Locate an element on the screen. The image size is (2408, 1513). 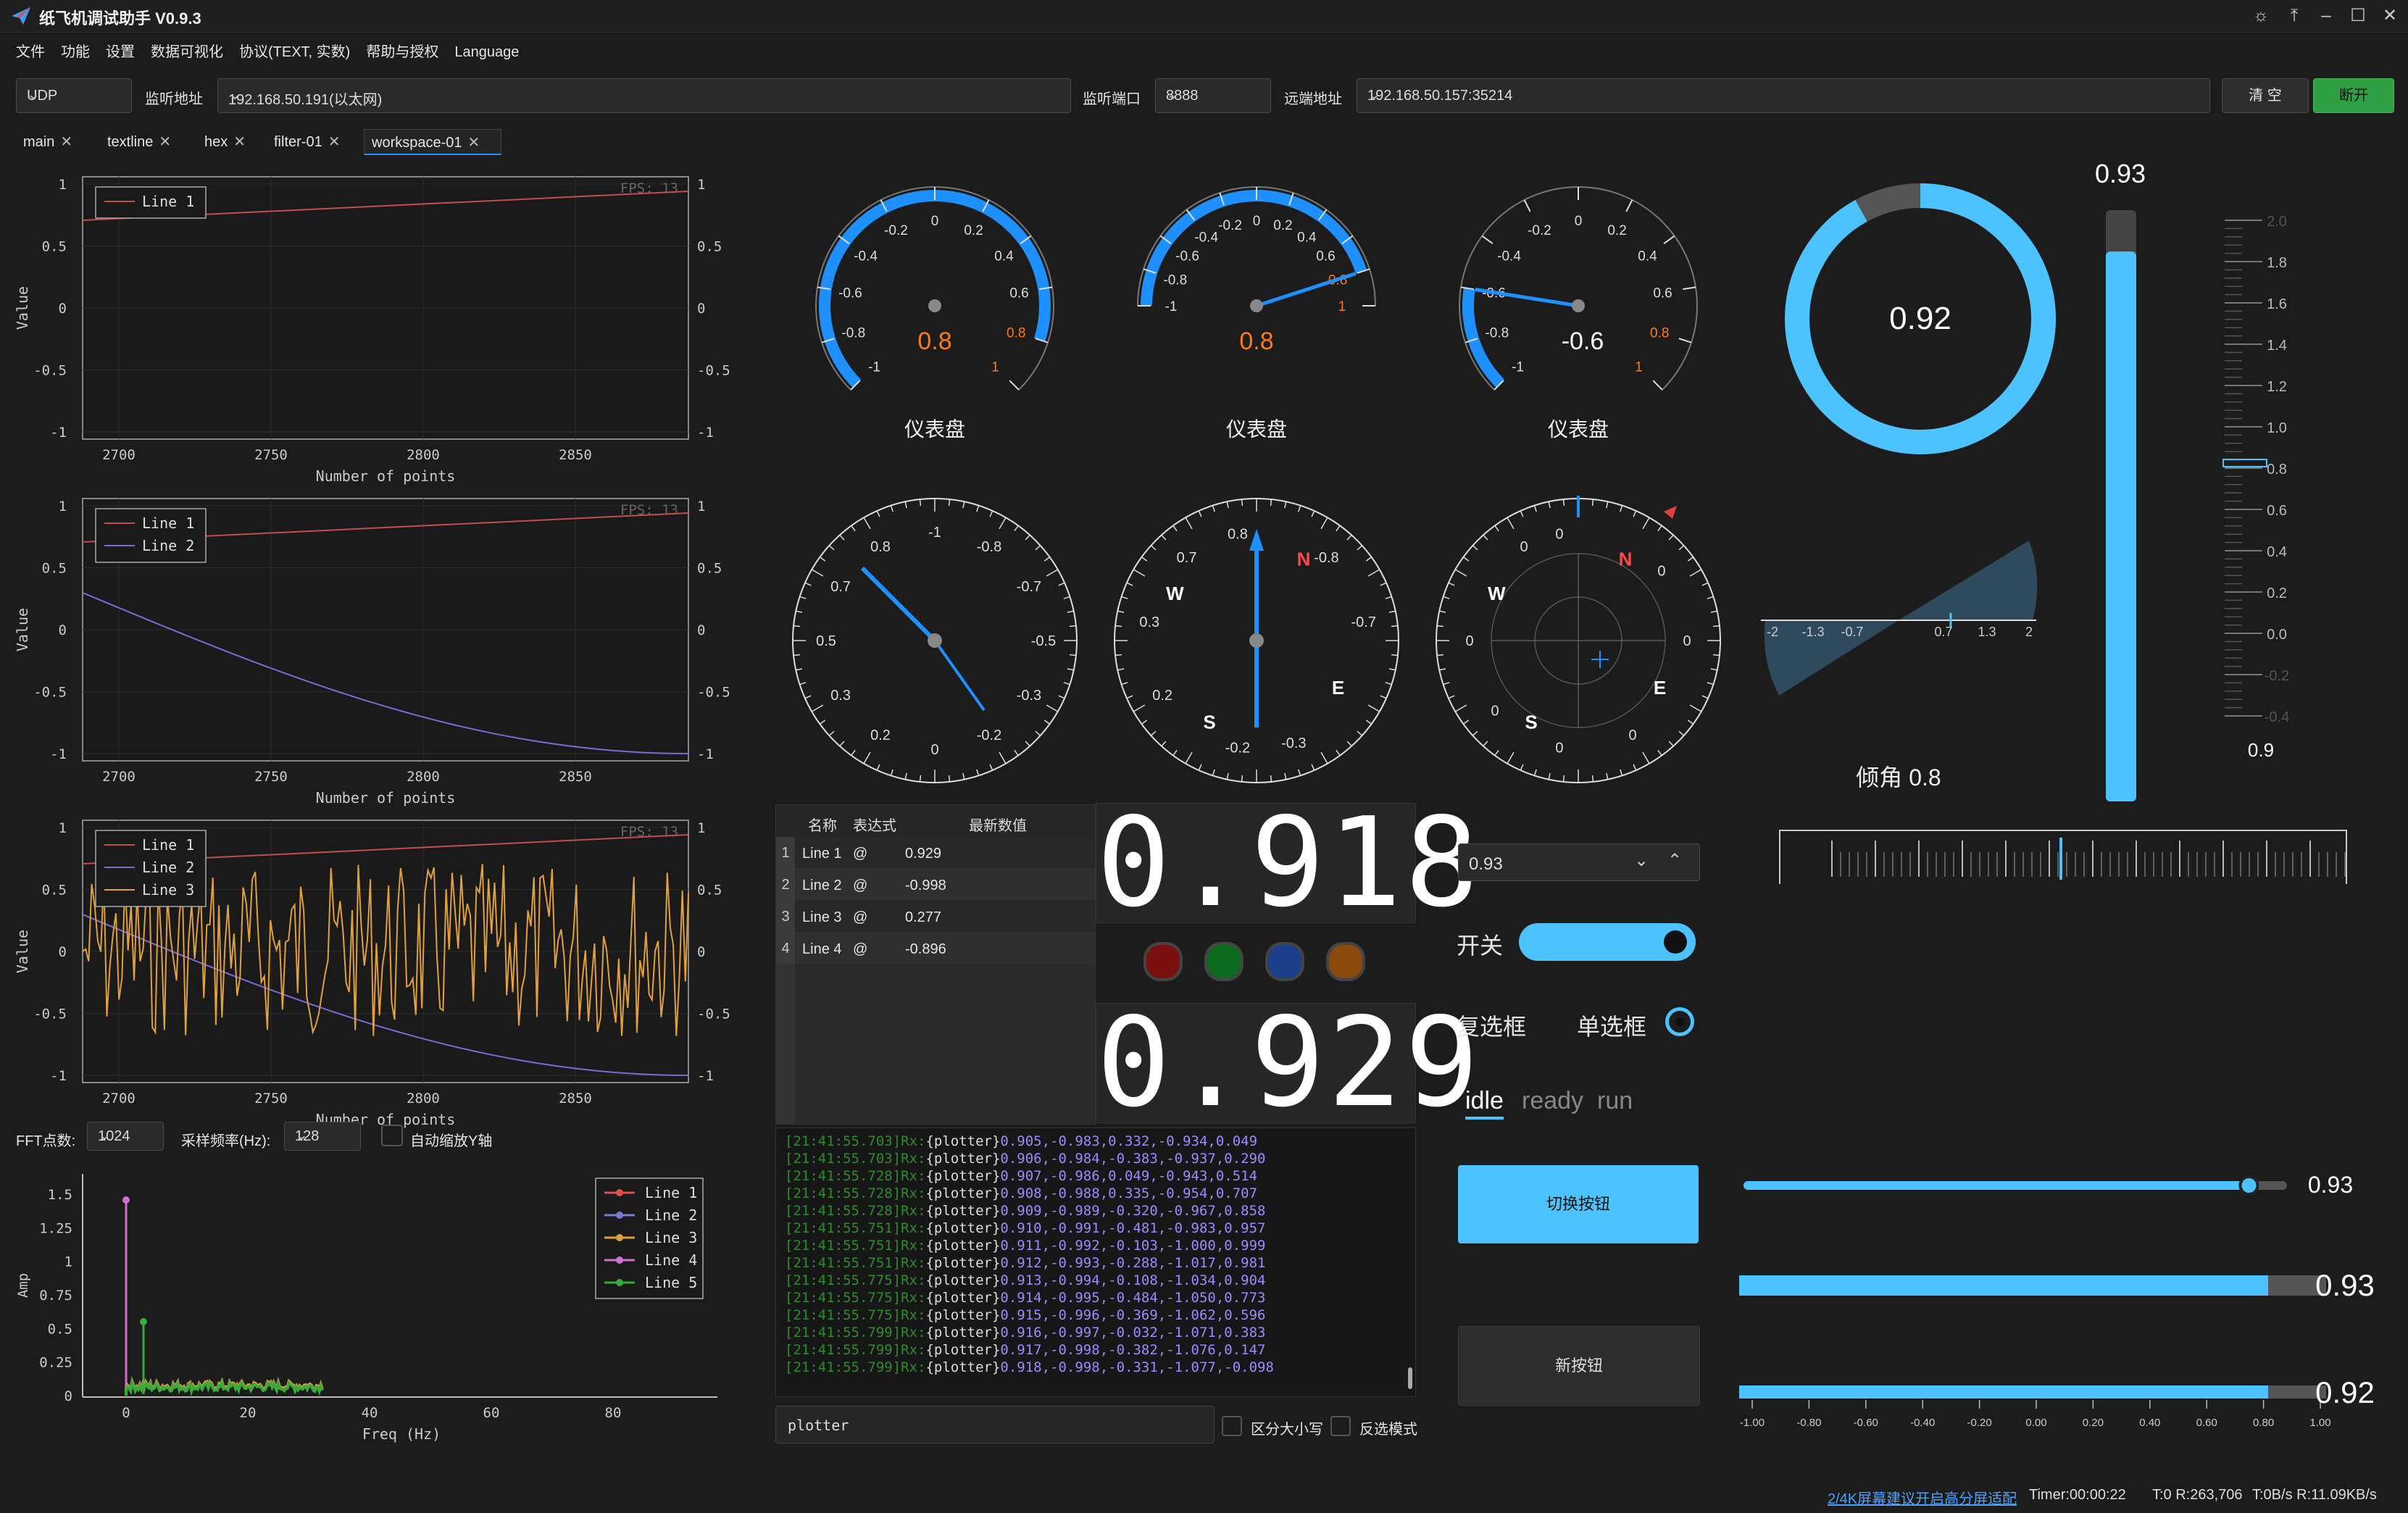
checkbox-label: 复选框 is located at coordinates (1492, 1025).